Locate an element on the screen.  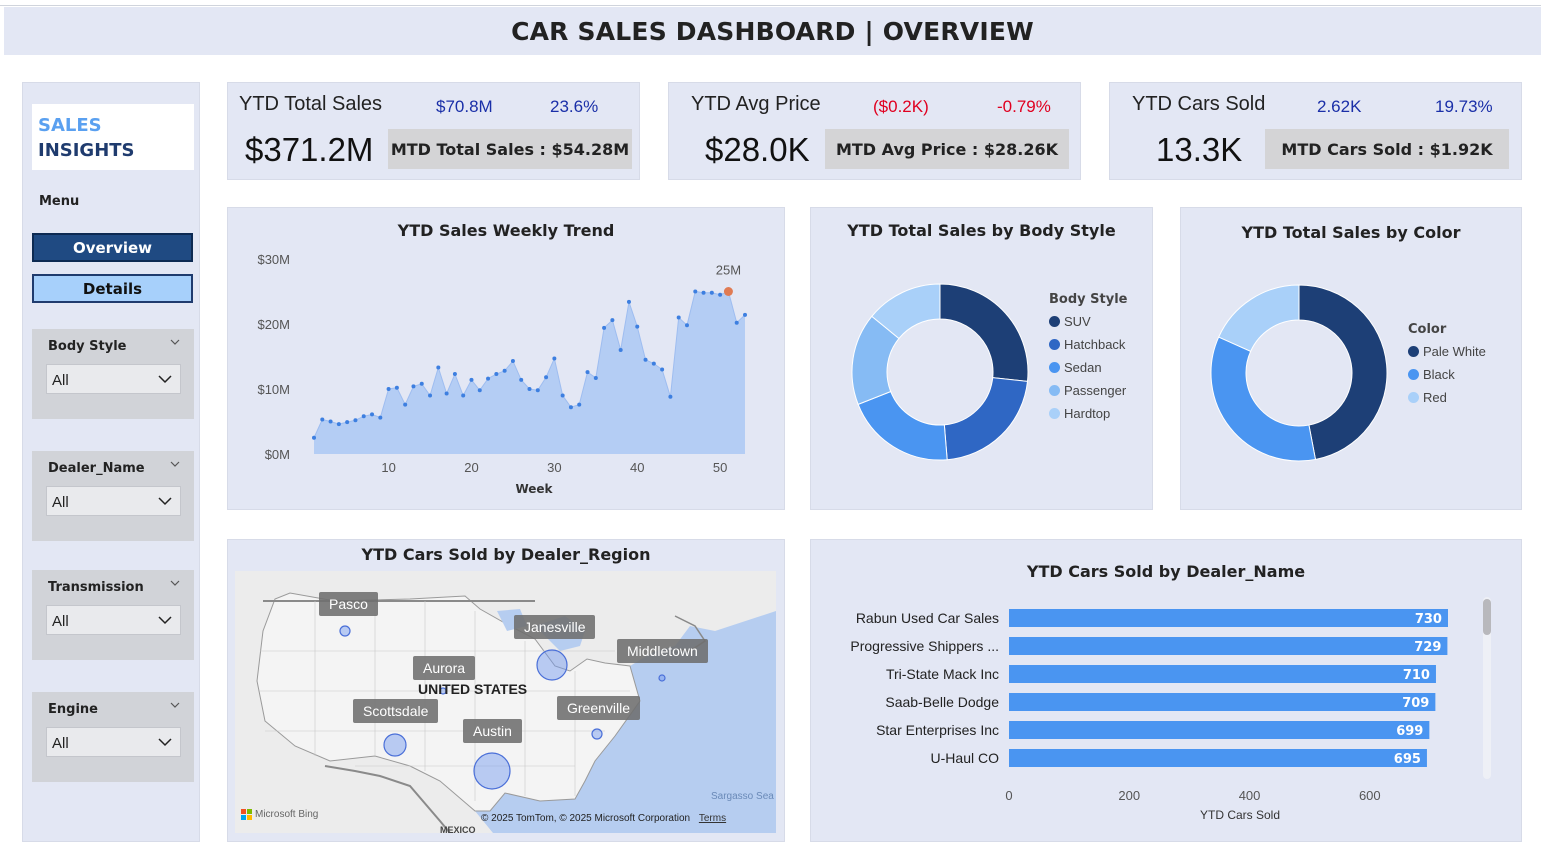
transmission-dropdown: All is located at coordinates (113, 620).